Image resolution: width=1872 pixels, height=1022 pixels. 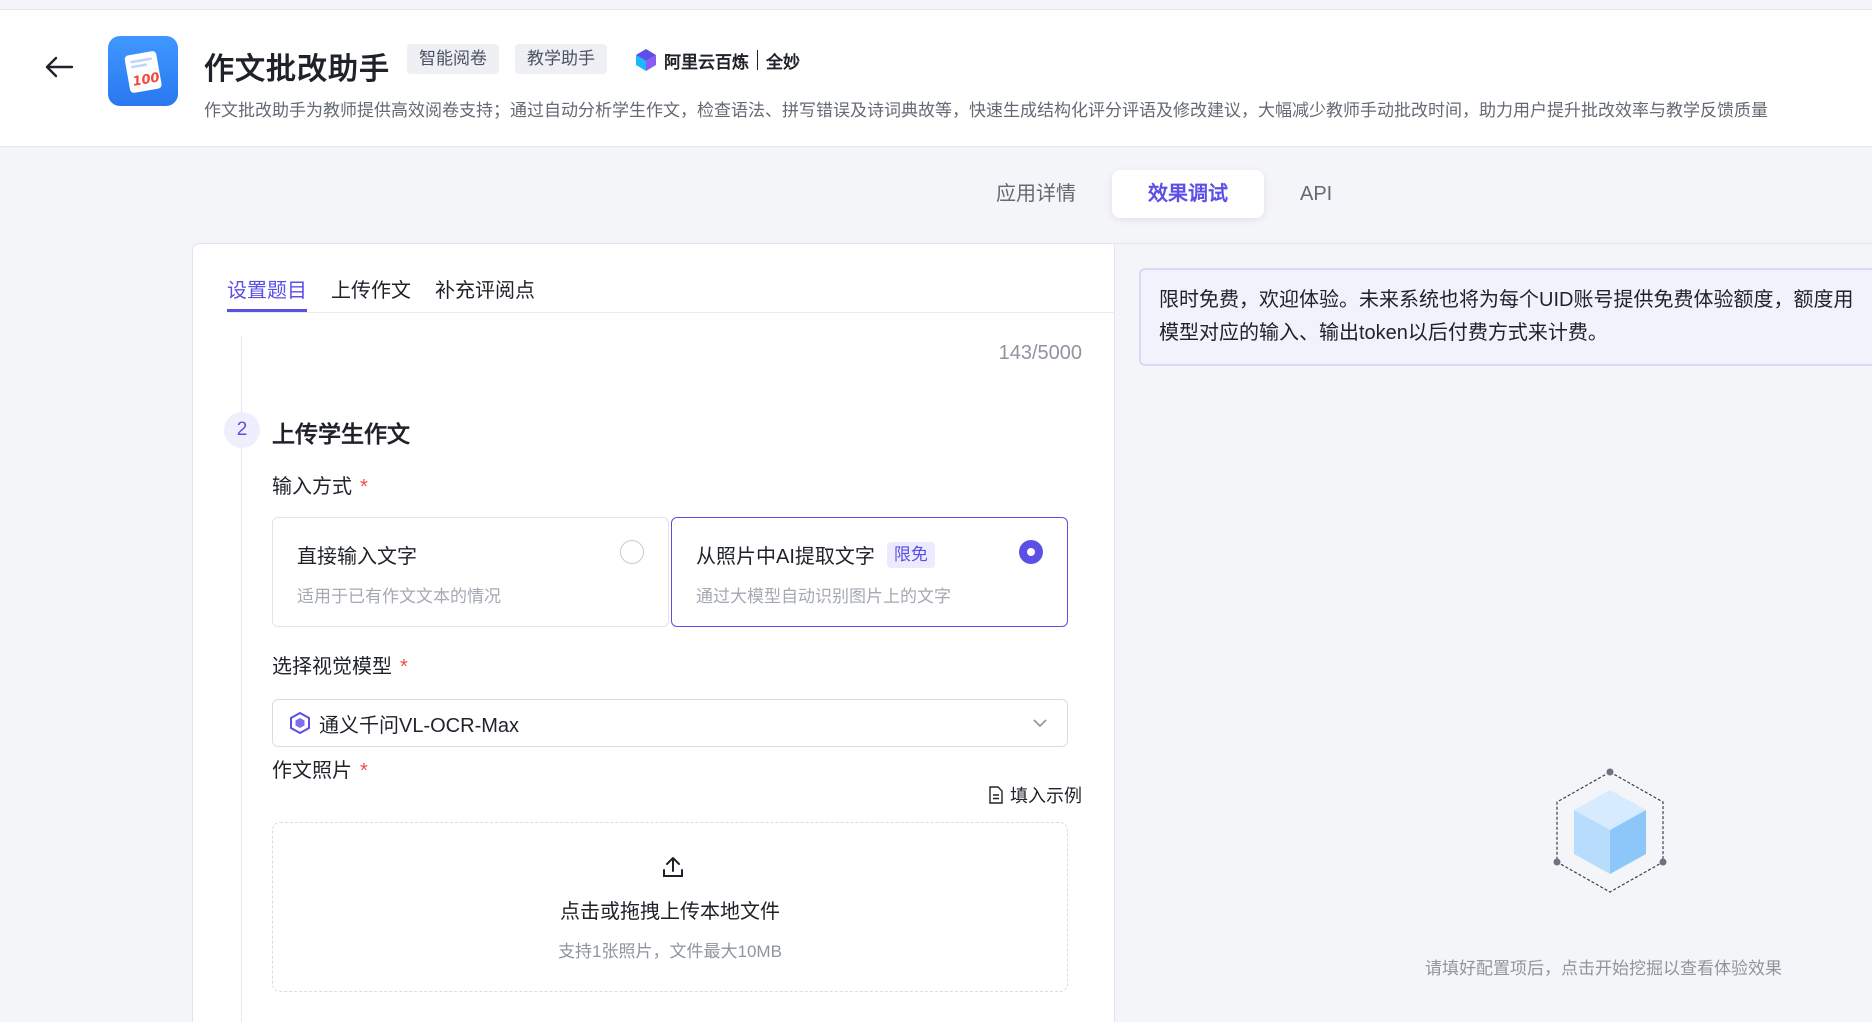 What do you see at coordinates (1031, 552) in the screenshot?
I see `radio-photo-ocr` at bounding box center [1031, 552].